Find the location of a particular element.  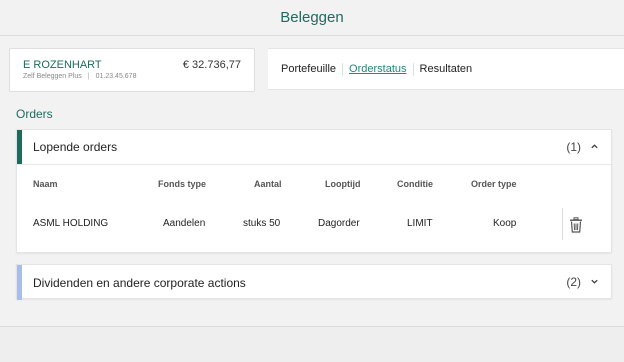

order-type: Koop is located at coordinates (505, 223).